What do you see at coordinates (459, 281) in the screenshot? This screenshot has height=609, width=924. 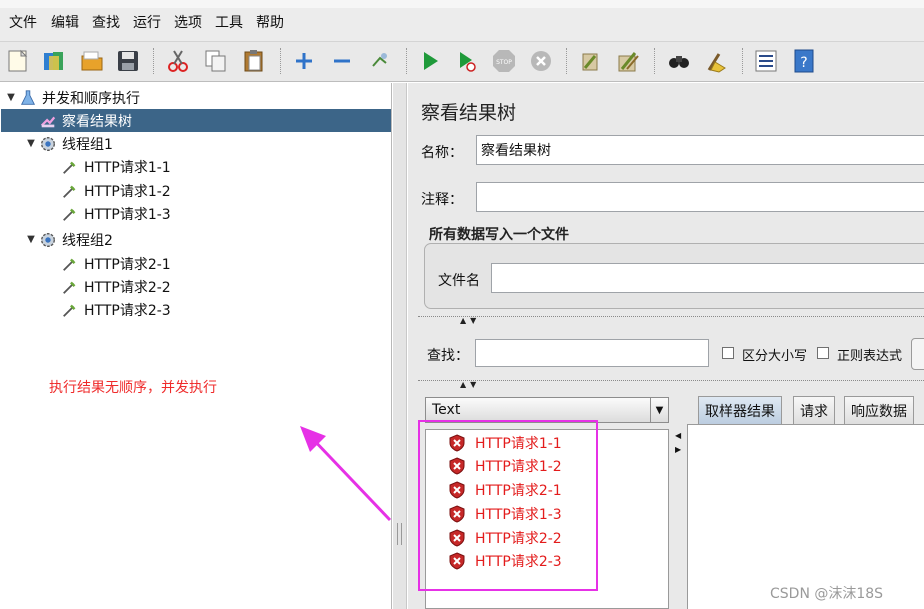 I see `filename-label: 文件名` at bounding box center [459, 281].